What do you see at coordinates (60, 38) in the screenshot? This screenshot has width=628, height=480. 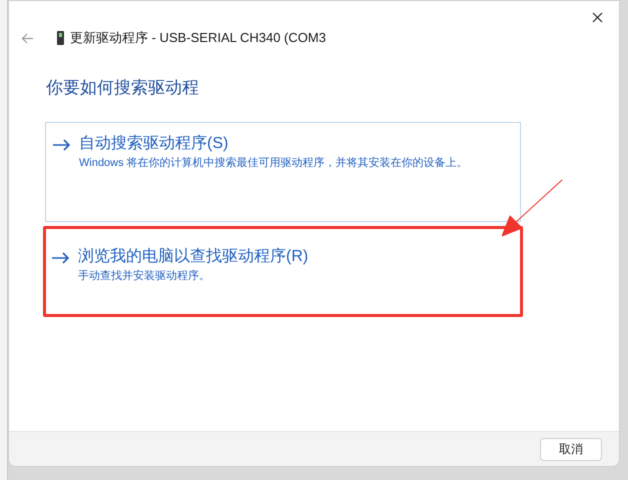 I see `usb-device-icon` at bounding box center [60, 38].